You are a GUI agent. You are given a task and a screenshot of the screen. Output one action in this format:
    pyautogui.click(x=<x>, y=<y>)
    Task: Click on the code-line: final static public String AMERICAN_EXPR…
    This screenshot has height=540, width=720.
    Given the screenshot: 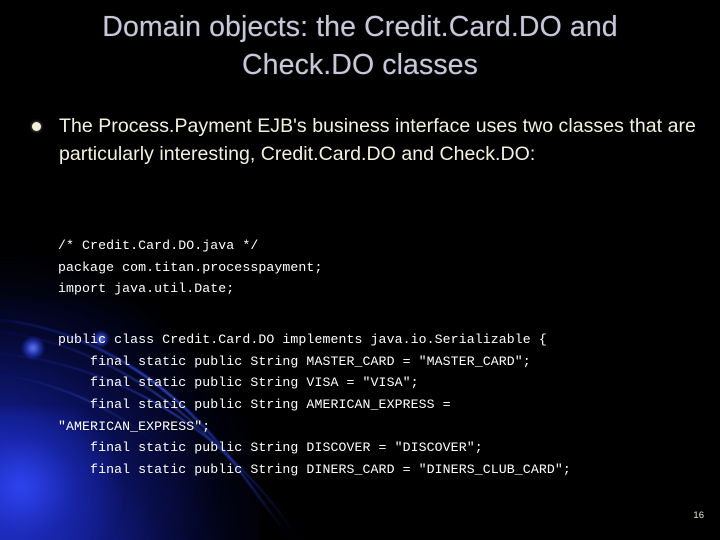 What is the action you would take?
    pyautogui.click(x=254, y=404)
    